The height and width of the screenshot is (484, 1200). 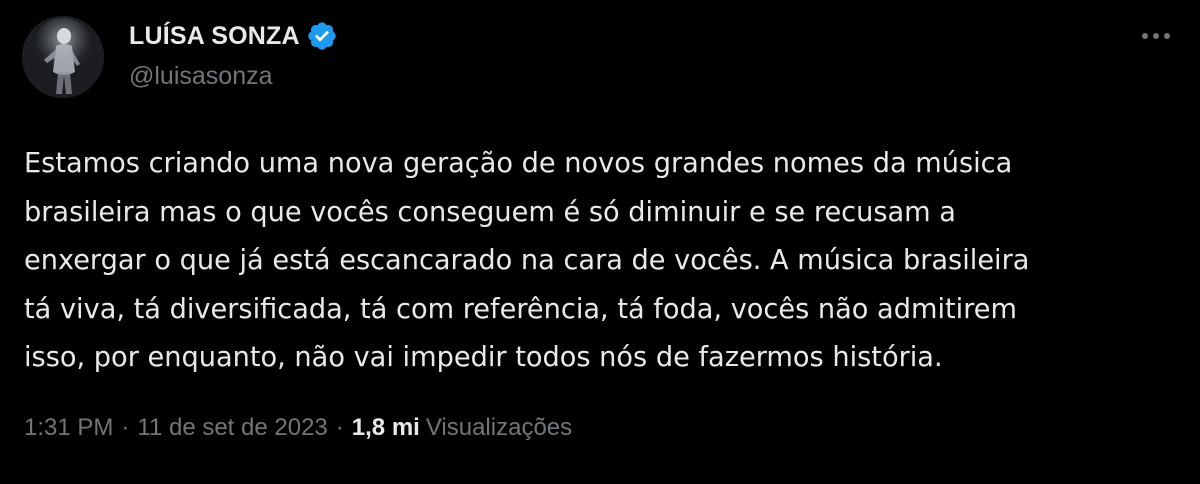 What do you see at coordinates (232, 428) in the screenshot?
I see `tweet-date: 11 de set de 2023` at bounding box center [232, 428].